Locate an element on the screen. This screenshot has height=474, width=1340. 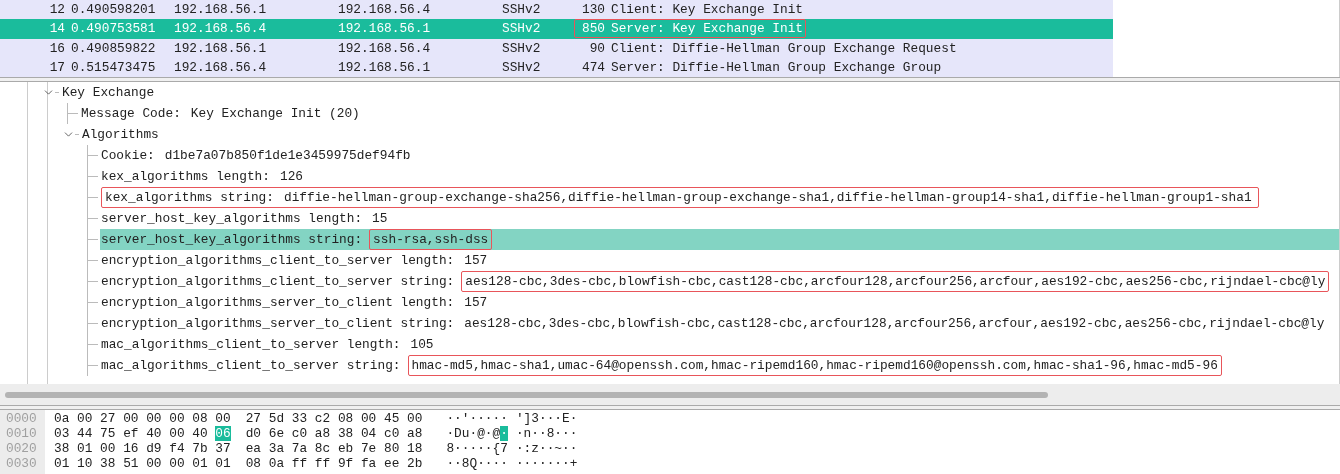
field-value: Key Exchange Init (20) is located at coordinates (275, 113).